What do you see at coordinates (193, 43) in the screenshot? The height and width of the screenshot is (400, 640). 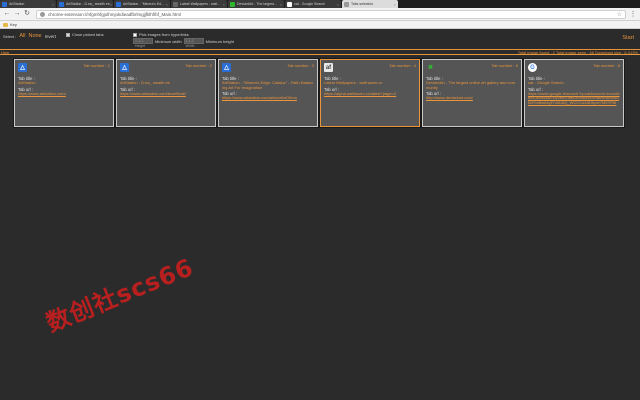 I see `min-height-input: 1-1-1 Width` at bounding box center [193, 43].